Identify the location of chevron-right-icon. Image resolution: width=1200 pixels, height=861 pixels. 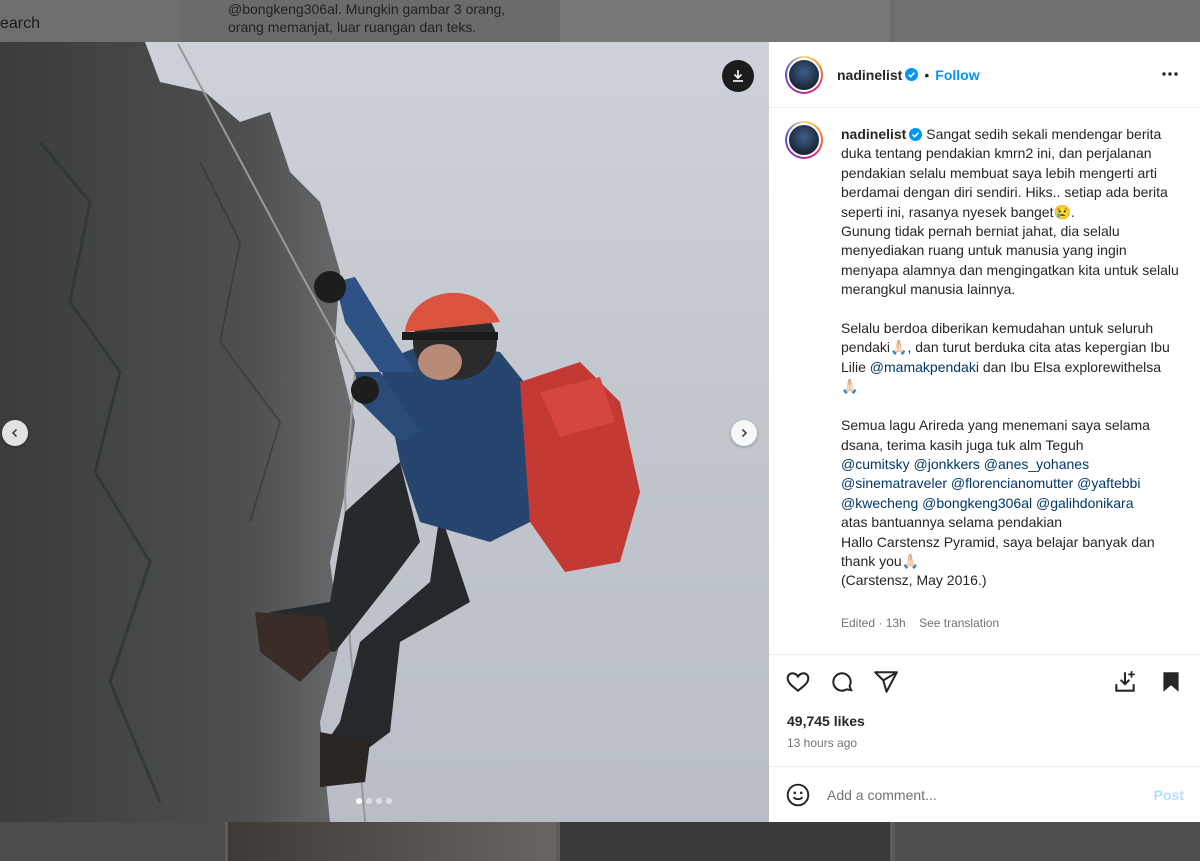
(744, 433).